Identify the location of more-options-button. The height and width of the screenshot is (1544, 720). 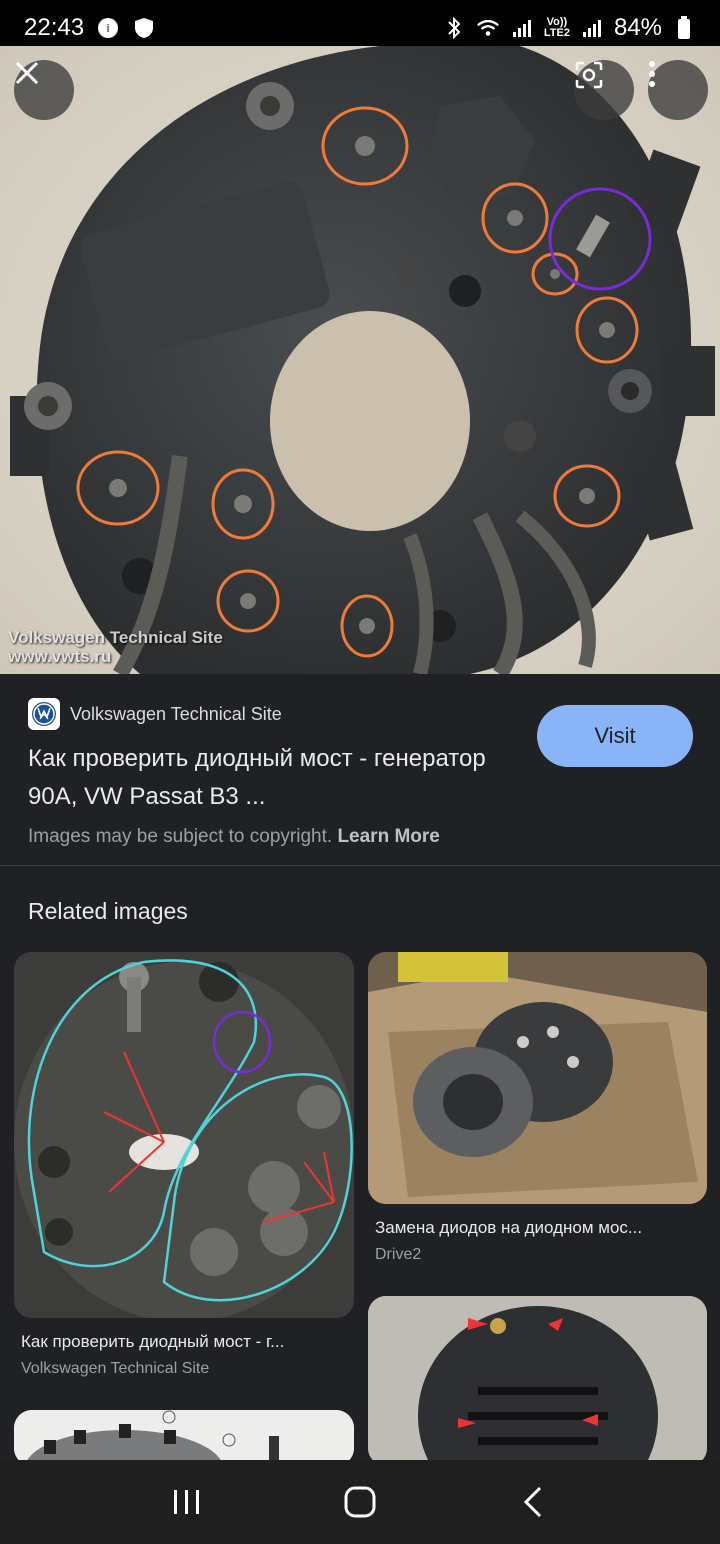
(678, 90).